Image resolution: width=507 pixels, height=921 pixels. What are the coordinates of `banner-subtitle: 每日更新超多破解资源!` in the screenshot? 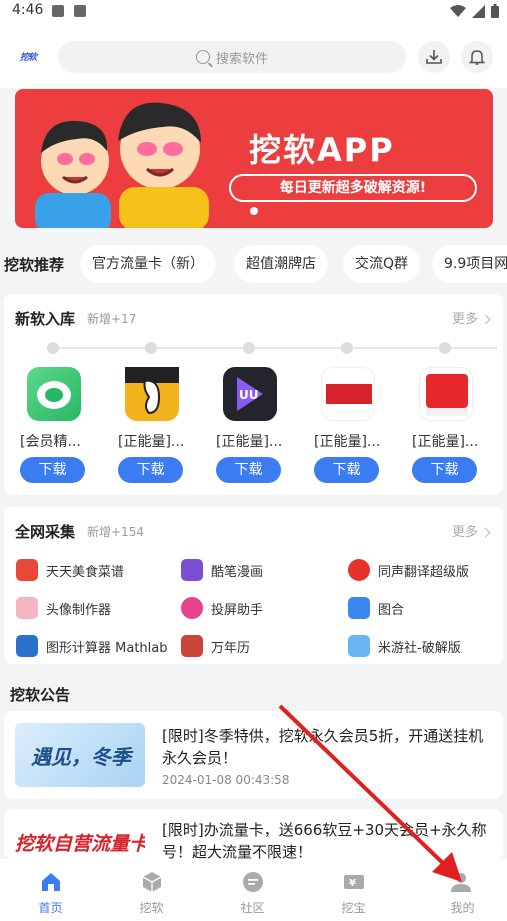 It's located at (353, 188).